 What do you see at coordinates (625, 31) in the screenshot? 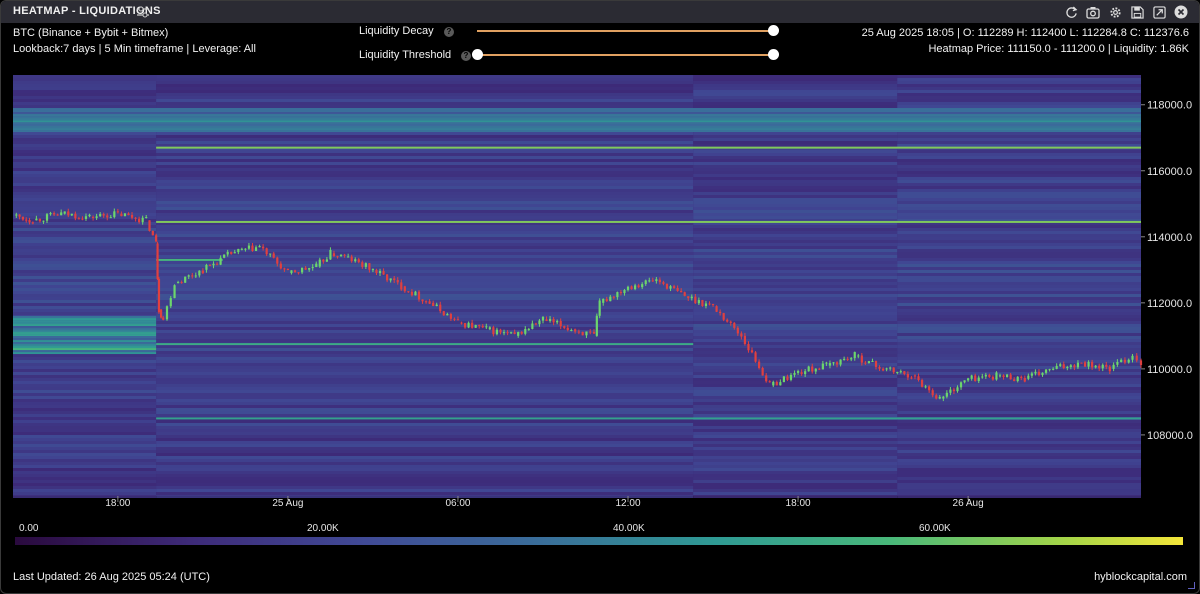
I see `decay-slider-track` at bounding box center [625, 31].